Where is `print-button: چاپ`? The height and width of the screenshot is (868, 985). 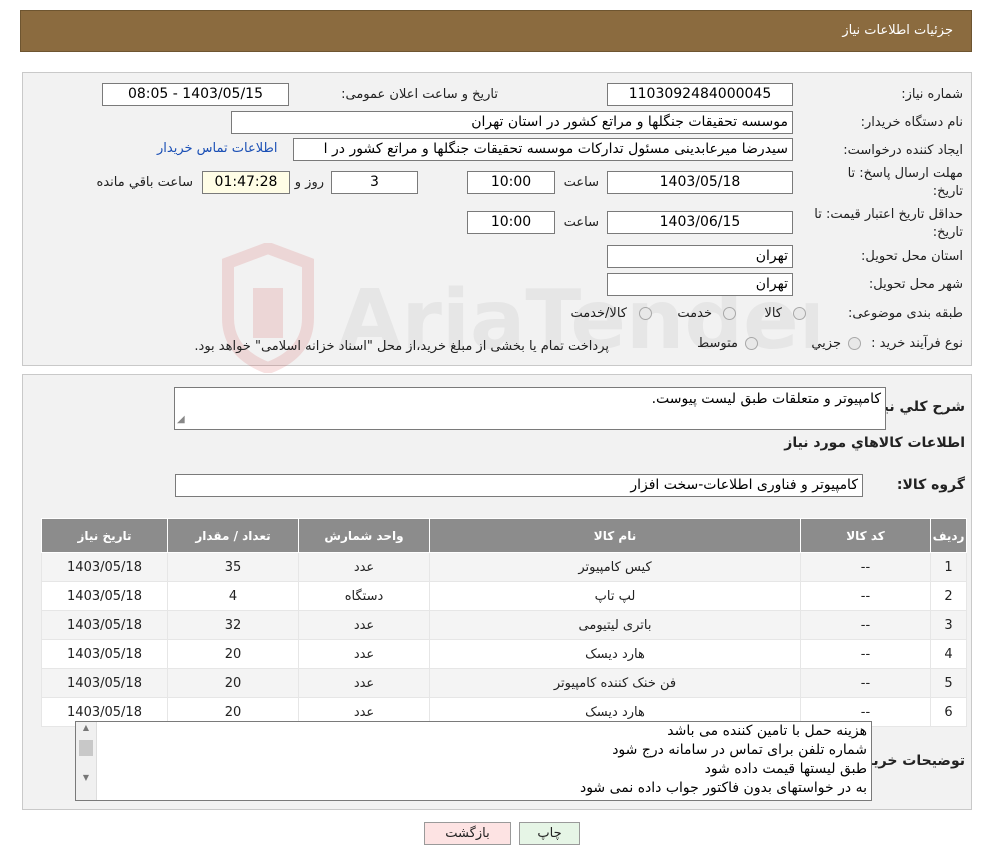
print-button: چاپ is located at coordinates (549, 833).